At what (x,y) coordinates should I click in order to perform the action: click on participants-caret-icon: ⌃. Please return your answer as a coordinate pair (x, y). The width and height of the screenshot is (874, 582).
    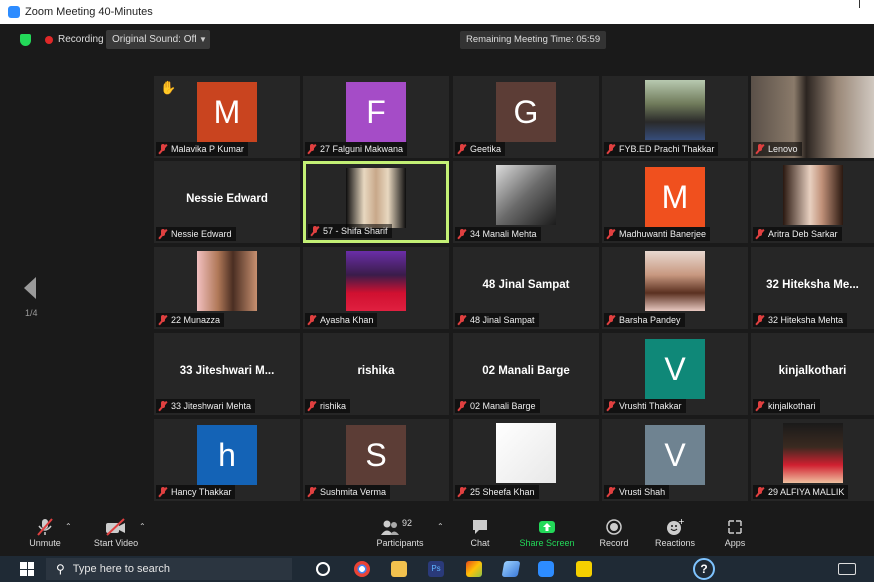
    Looking at the image, I should click on (440, 526).